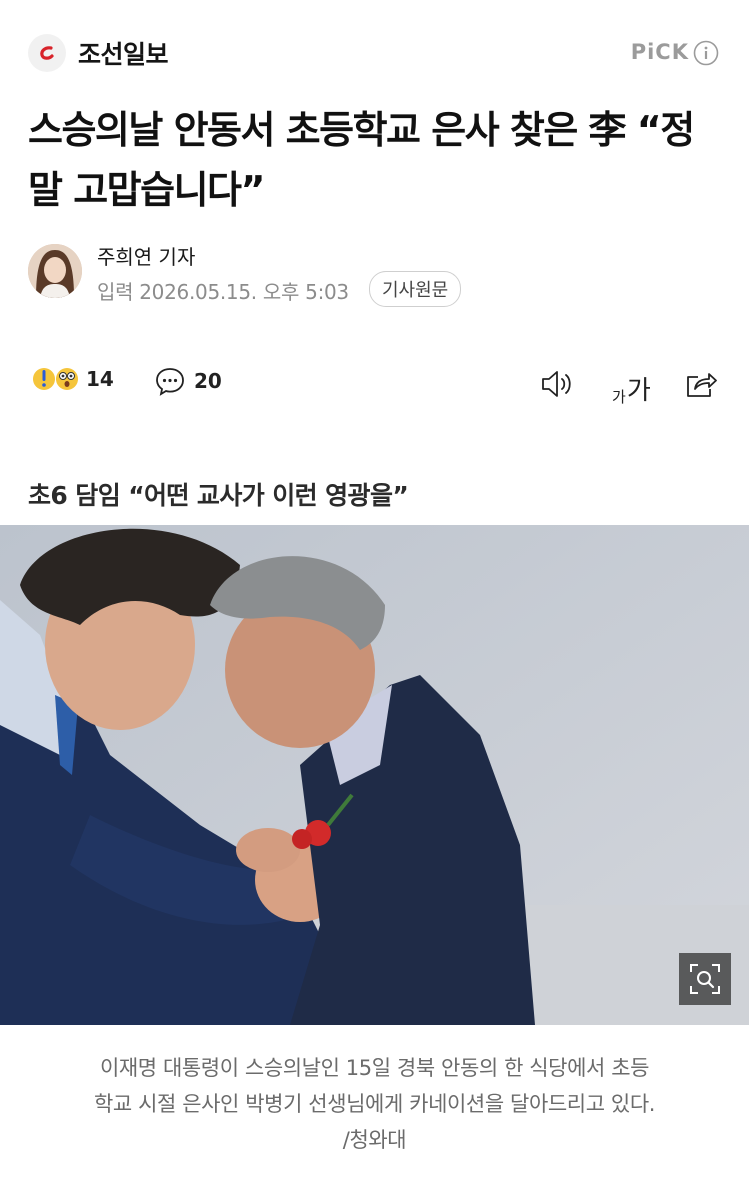  I want to click on caption-line: 이재명 대통령이 스승의날인 15일 경북 안동의 한 식당에서 초등, so click(374, 1068).